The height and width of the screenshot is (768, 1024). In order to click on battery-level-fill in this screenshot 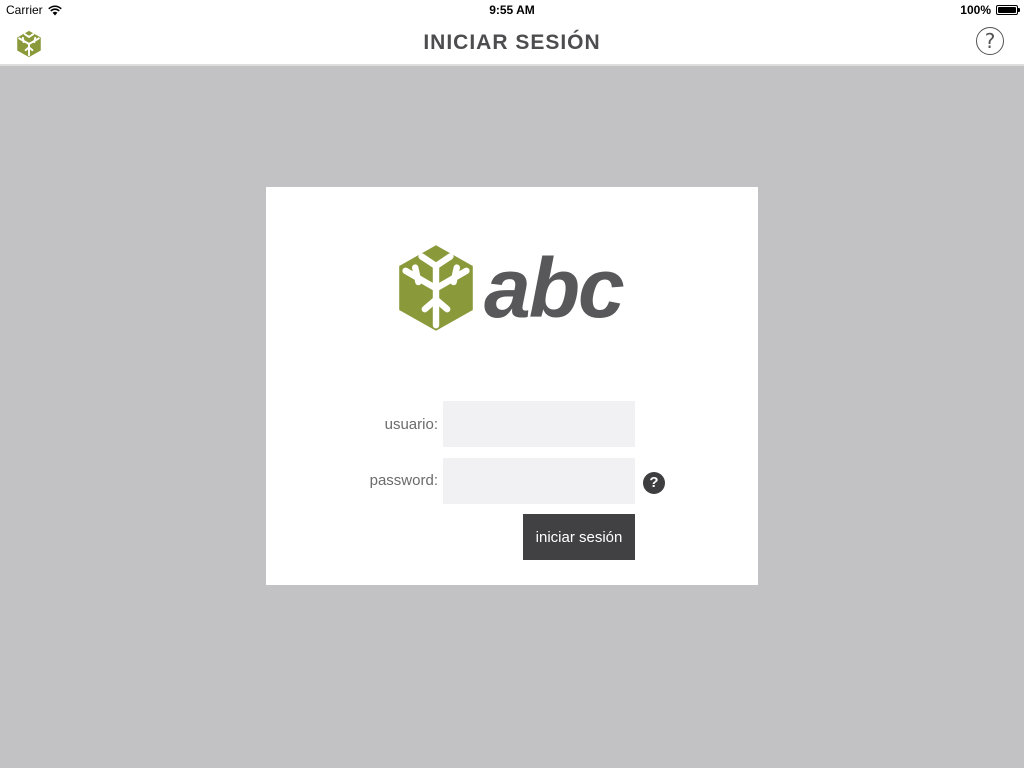, I will do `click(1007, 10)`.